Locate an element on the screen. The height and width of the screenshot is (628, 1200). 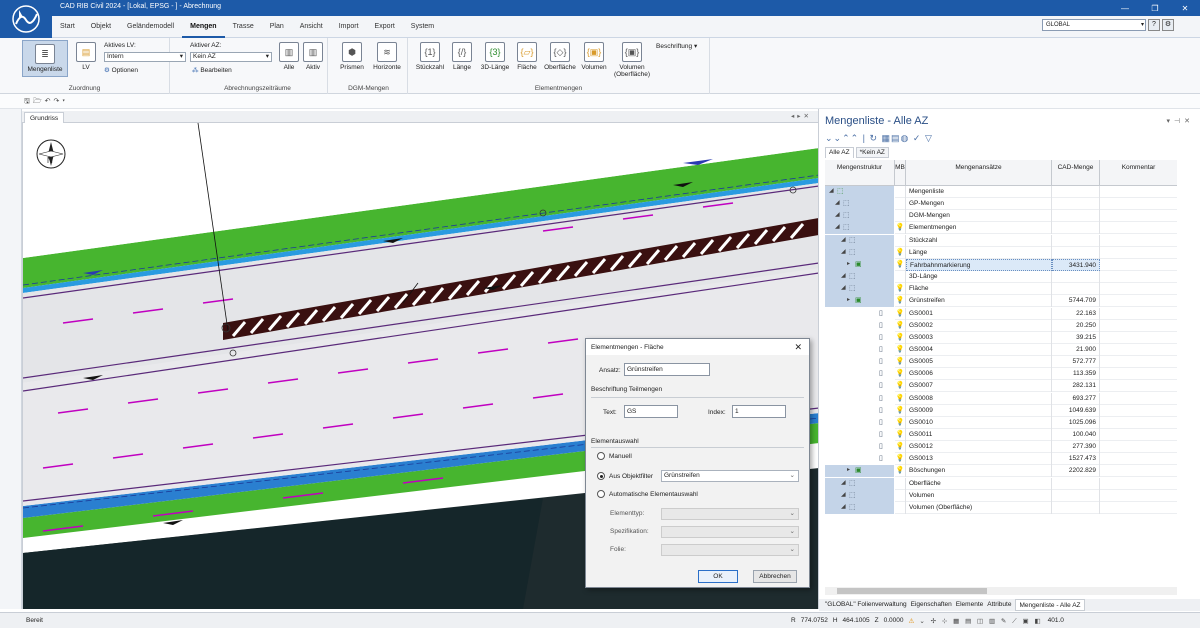
tab-kein-az: *Kein AZ is located at coordinates (872, 152).